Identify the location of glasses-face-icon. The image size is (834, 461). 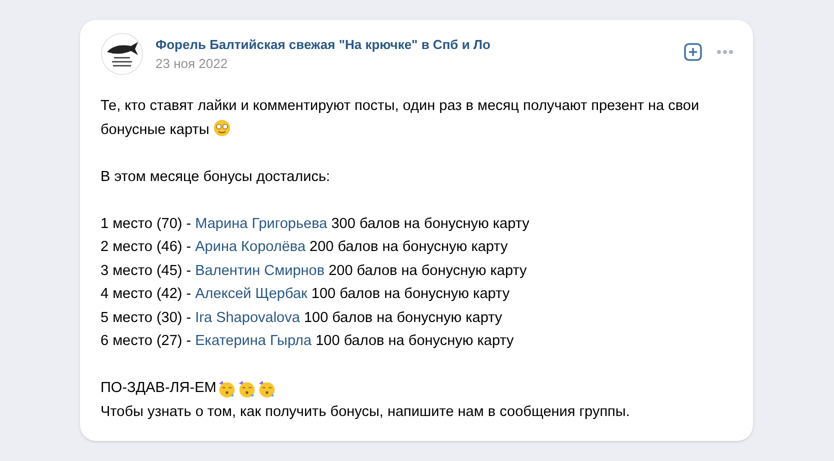
(222, 127).